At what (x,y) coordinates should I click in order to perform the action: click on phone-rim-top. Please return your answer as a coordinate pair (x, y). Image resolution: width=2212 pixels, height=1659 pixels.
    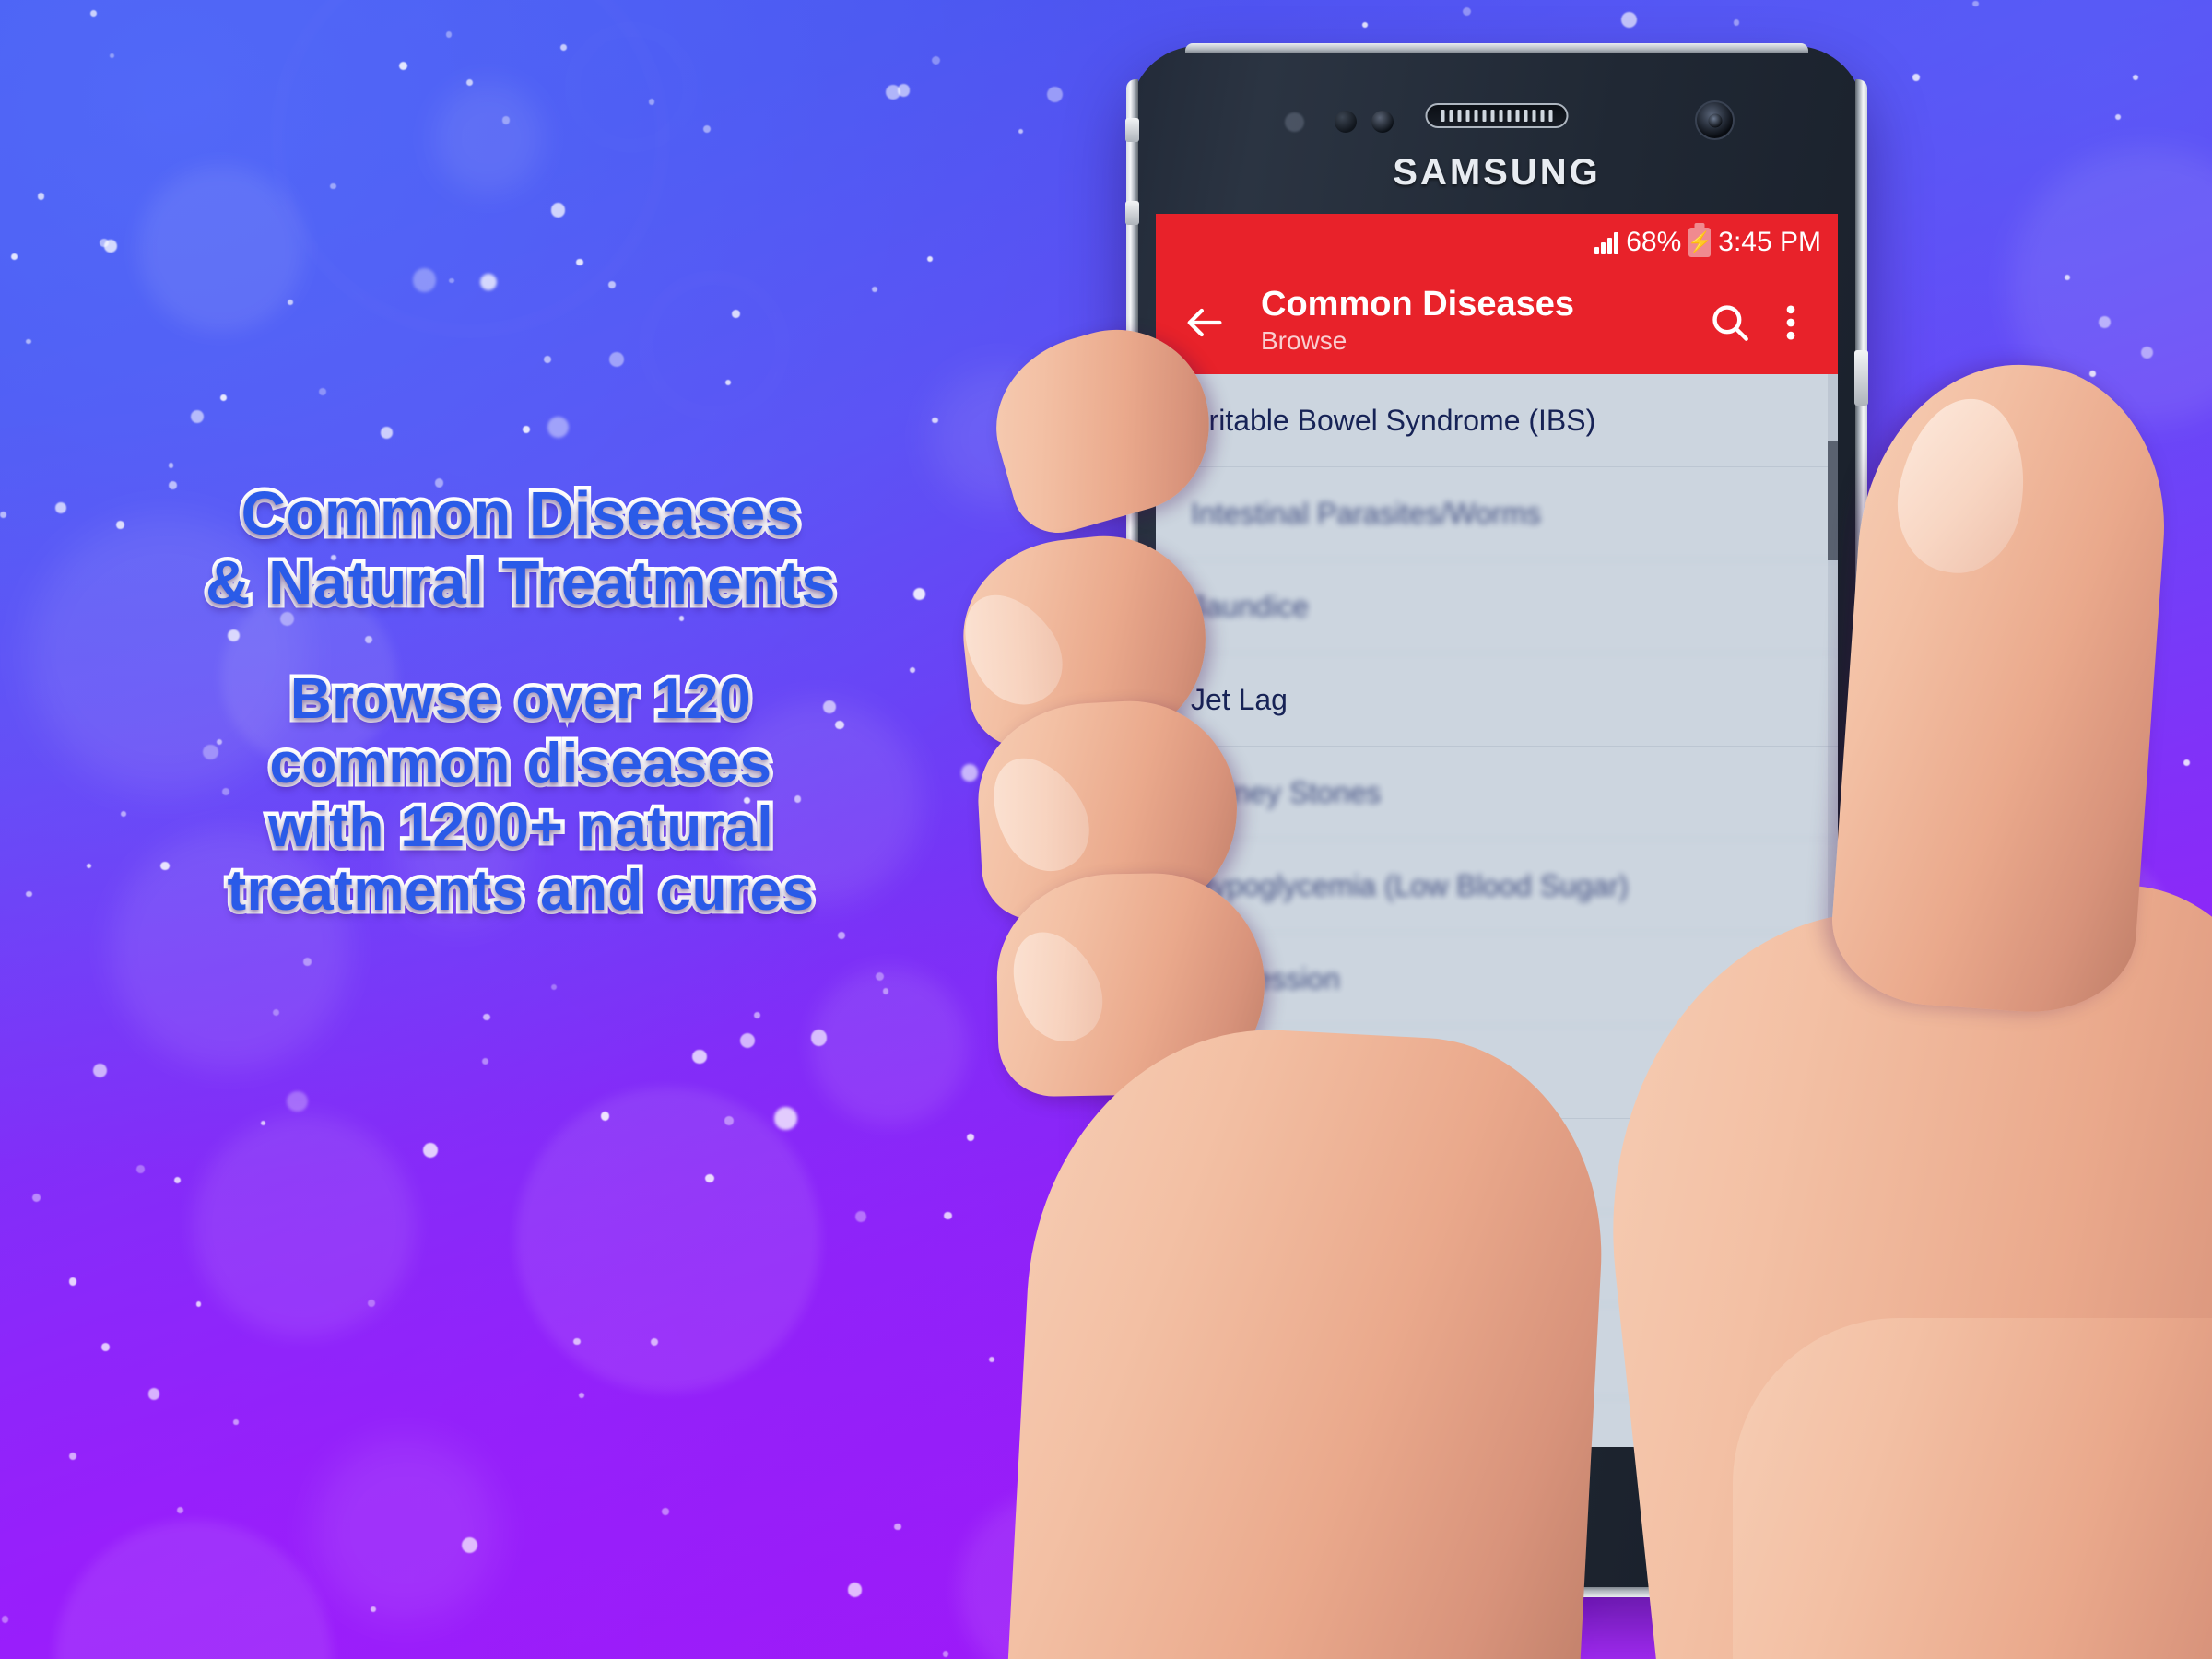
    Looking at the image, I should click on (1496, 48).